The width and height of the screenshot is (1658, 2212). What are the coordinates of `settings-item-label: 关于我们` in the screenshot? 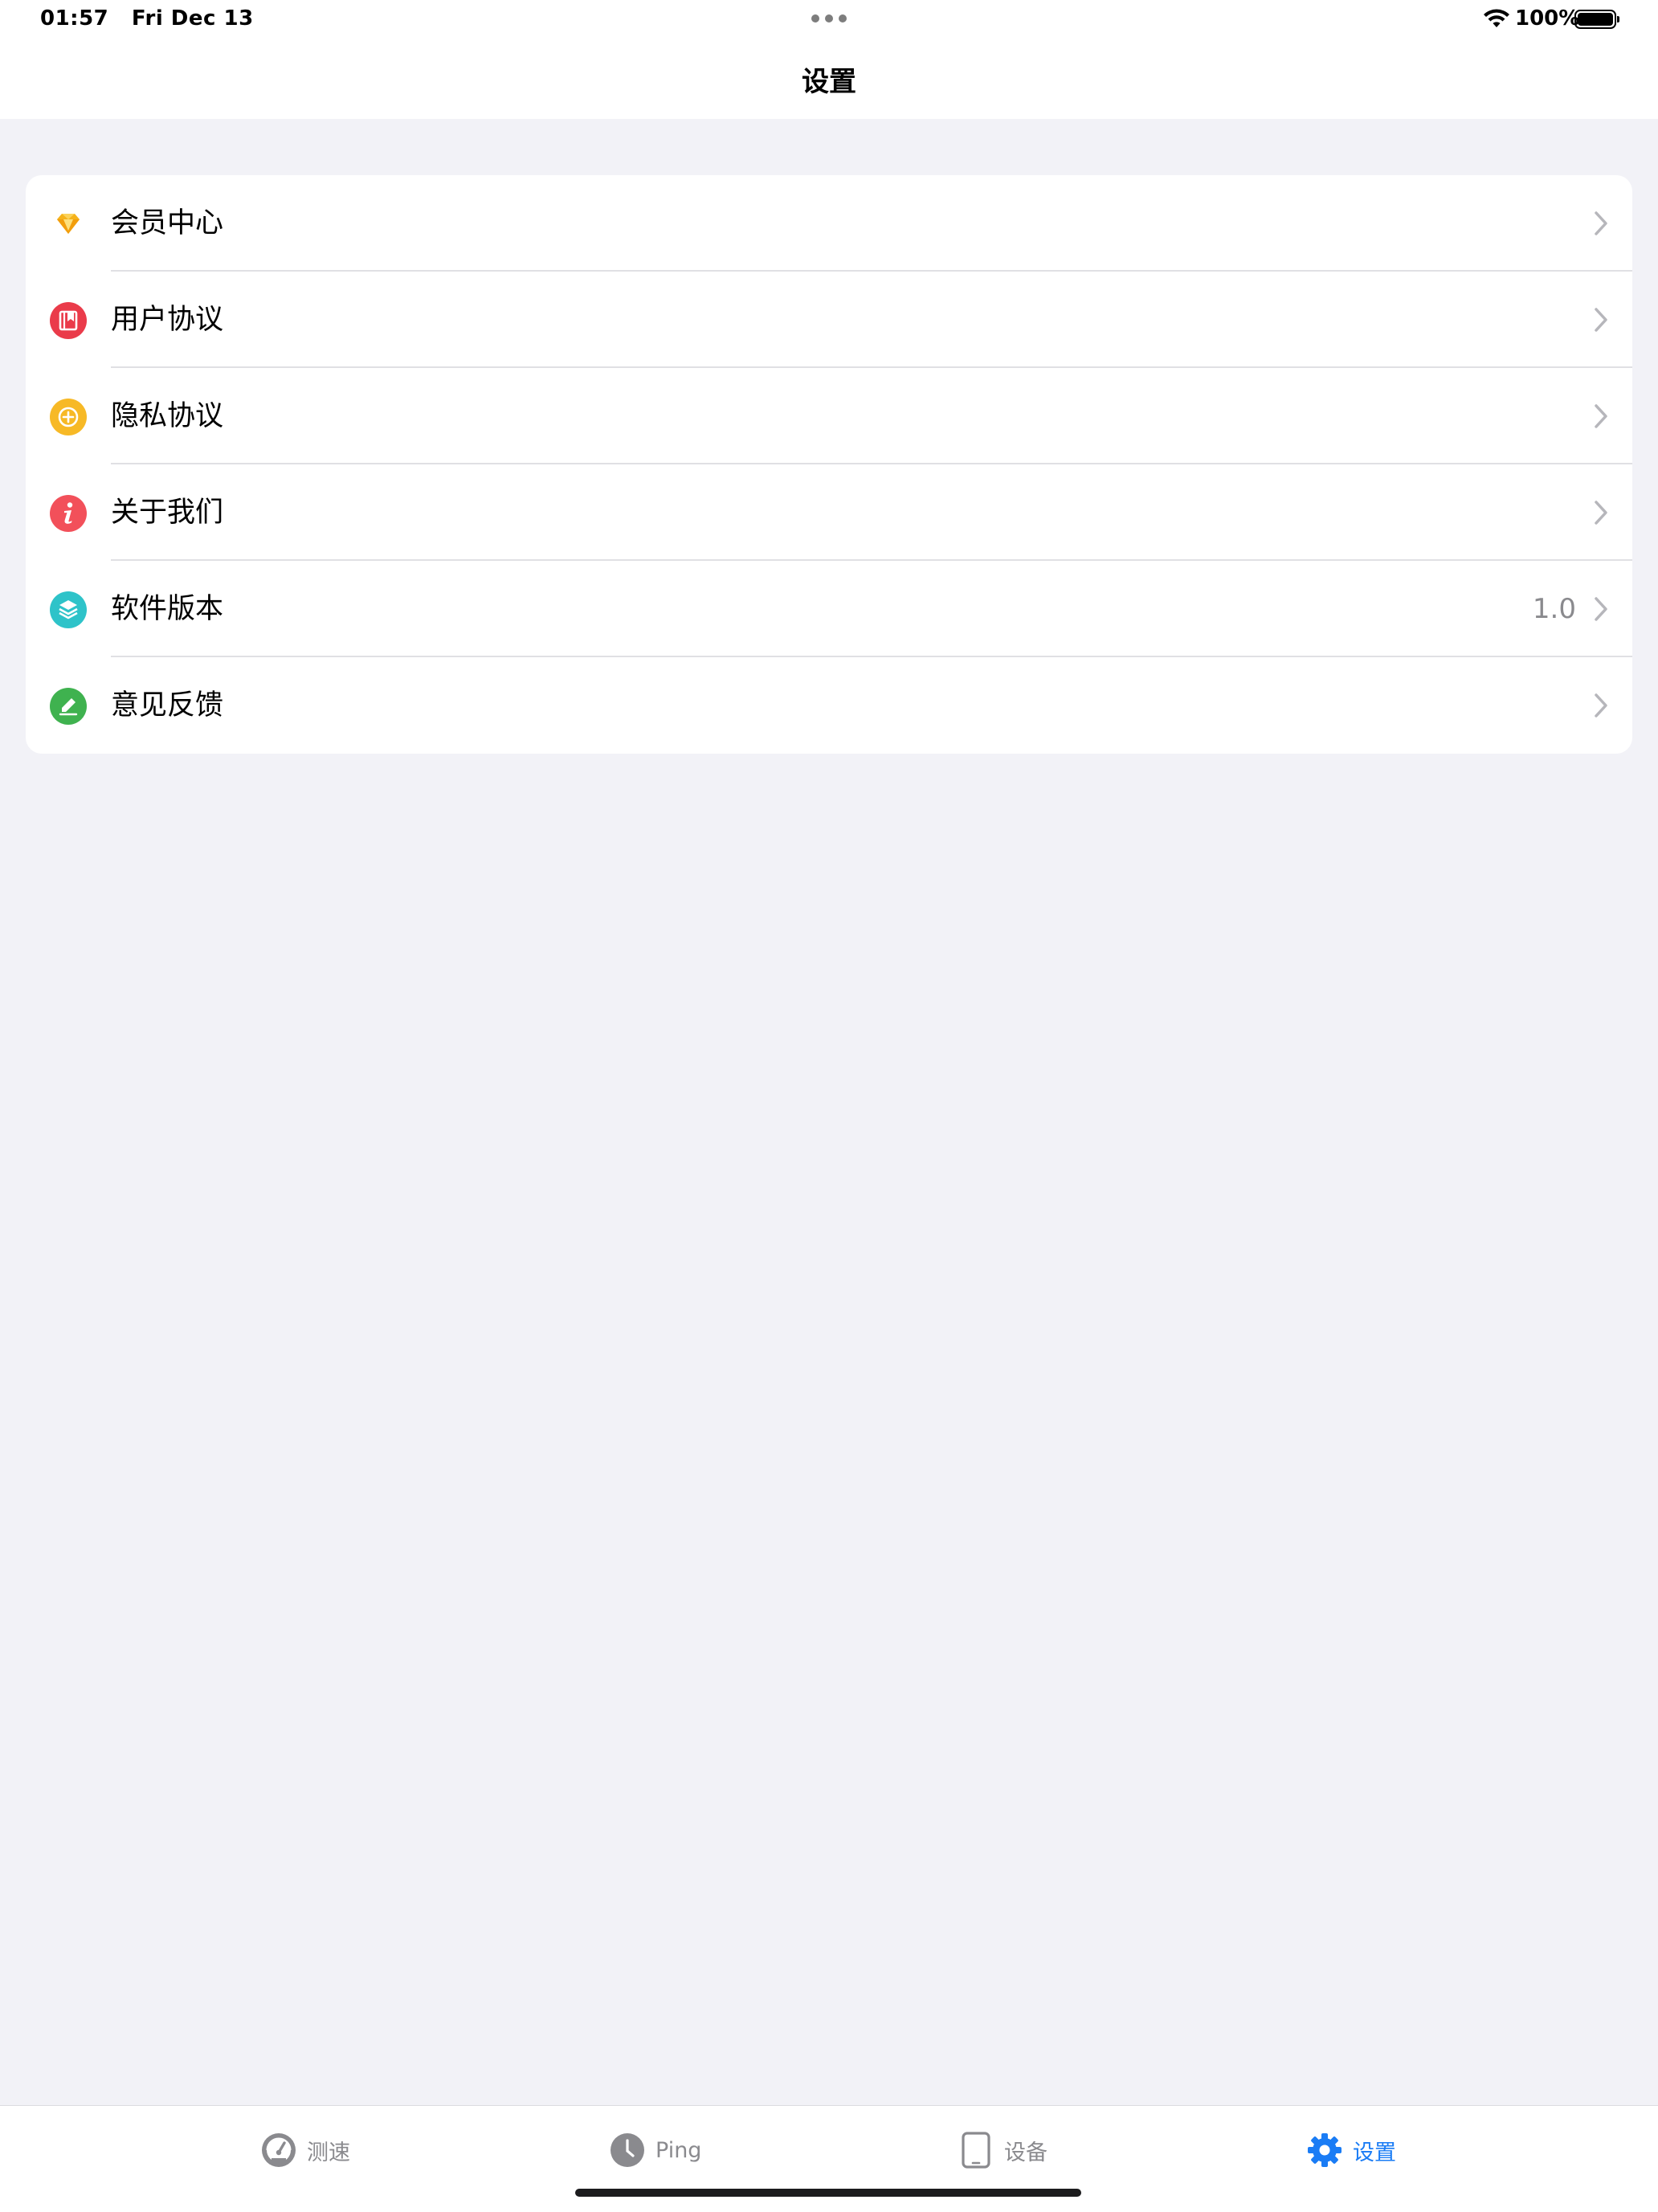 It's located at (167, 513).